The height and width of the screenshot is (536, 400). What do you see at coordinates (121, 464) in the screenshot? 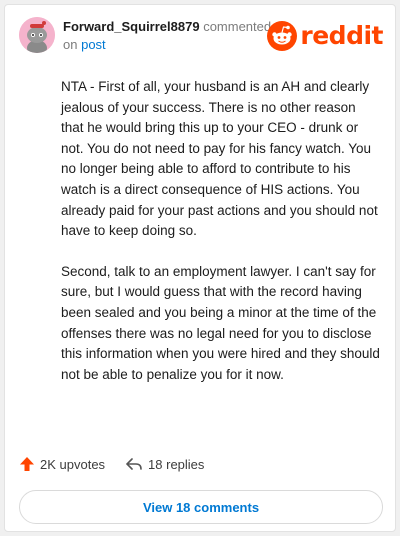
I see `comment-actions: 2K upvotes 18 replies` at bounding box center [121, 464].